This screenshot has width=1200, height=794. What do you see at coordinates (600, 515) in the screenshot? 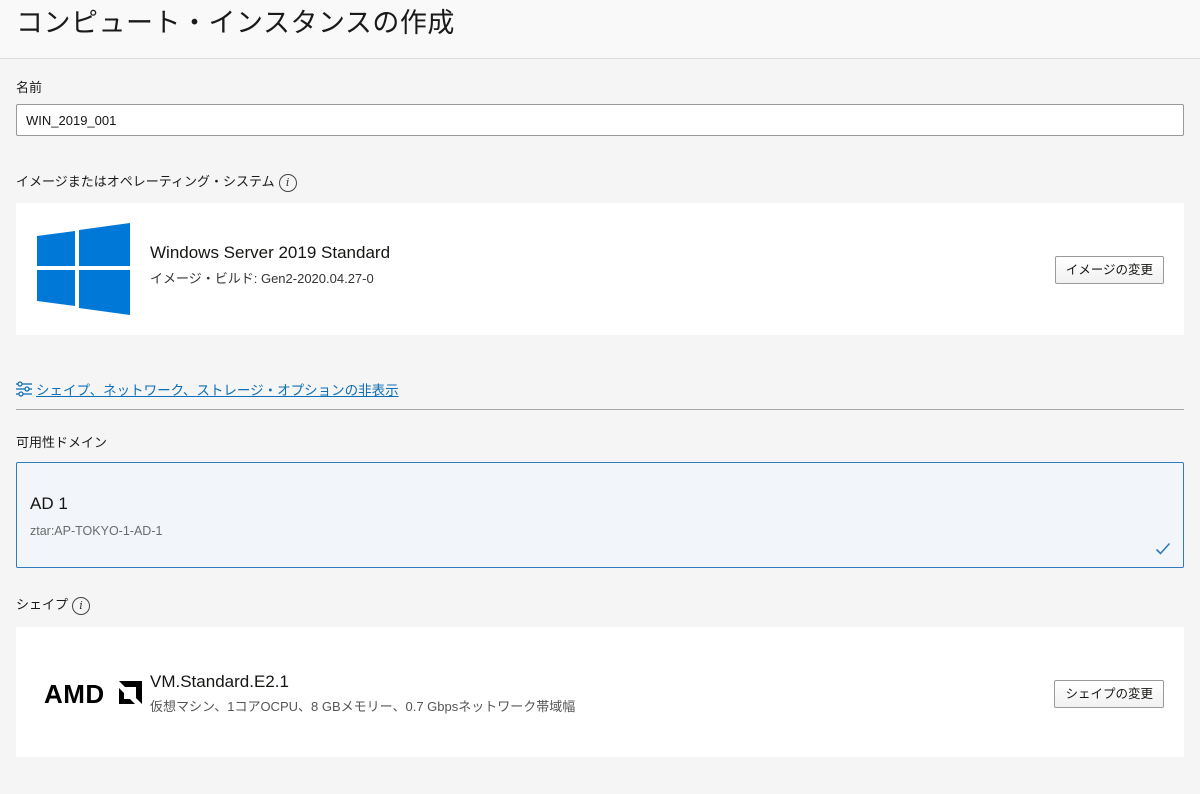
I see `availability-domain-tile-ad1: AD 1 ztar:AP-TOKYO-1-AD-1` at bounding box center [600, 515].